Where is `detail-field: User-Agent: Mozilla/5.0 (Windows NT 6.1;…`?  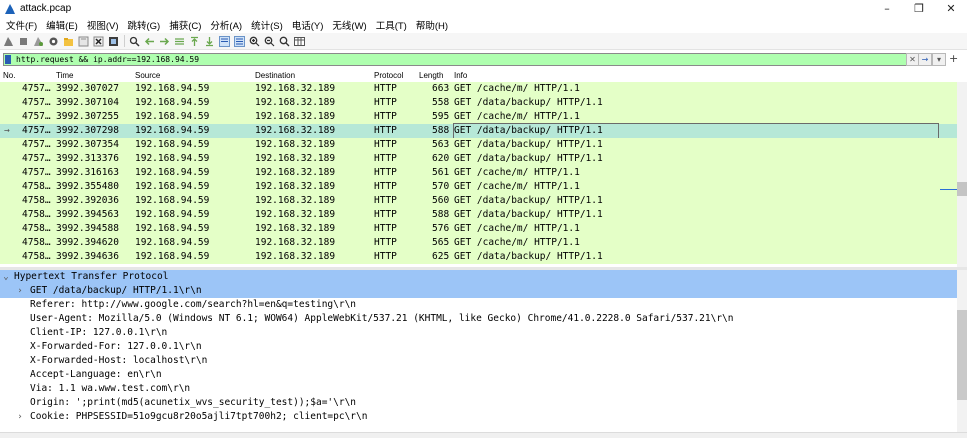 detail-field: User-Agent: Mozilla/5.0 (Windows NT 6.1;… is located at coordinates (478, 319).